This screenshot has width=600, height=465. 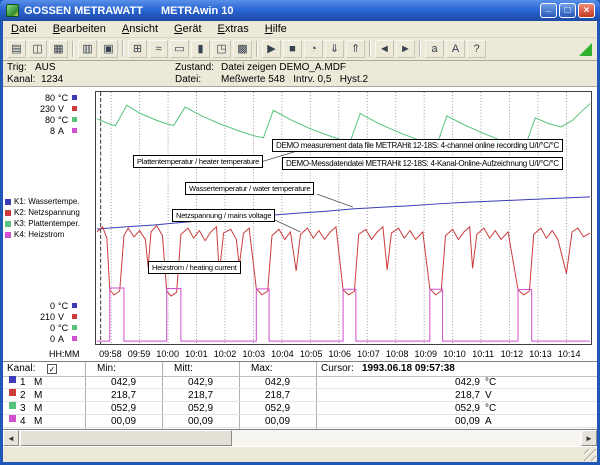 What do you see at coordinates (45, 67) in the screenshot?
I see `trig-value: AUS` at bounding box center [45, 67].